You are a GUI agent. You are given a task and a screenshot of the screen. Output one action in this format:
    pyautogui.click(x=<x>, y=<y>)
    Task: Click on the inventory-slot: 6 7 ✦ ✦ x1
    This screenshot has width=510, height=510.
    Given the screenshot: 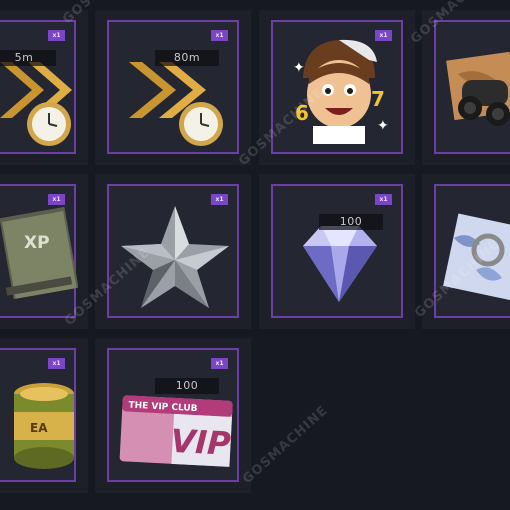 What is the action you would take?
    pyautogui.click(x=337, y=87)
    